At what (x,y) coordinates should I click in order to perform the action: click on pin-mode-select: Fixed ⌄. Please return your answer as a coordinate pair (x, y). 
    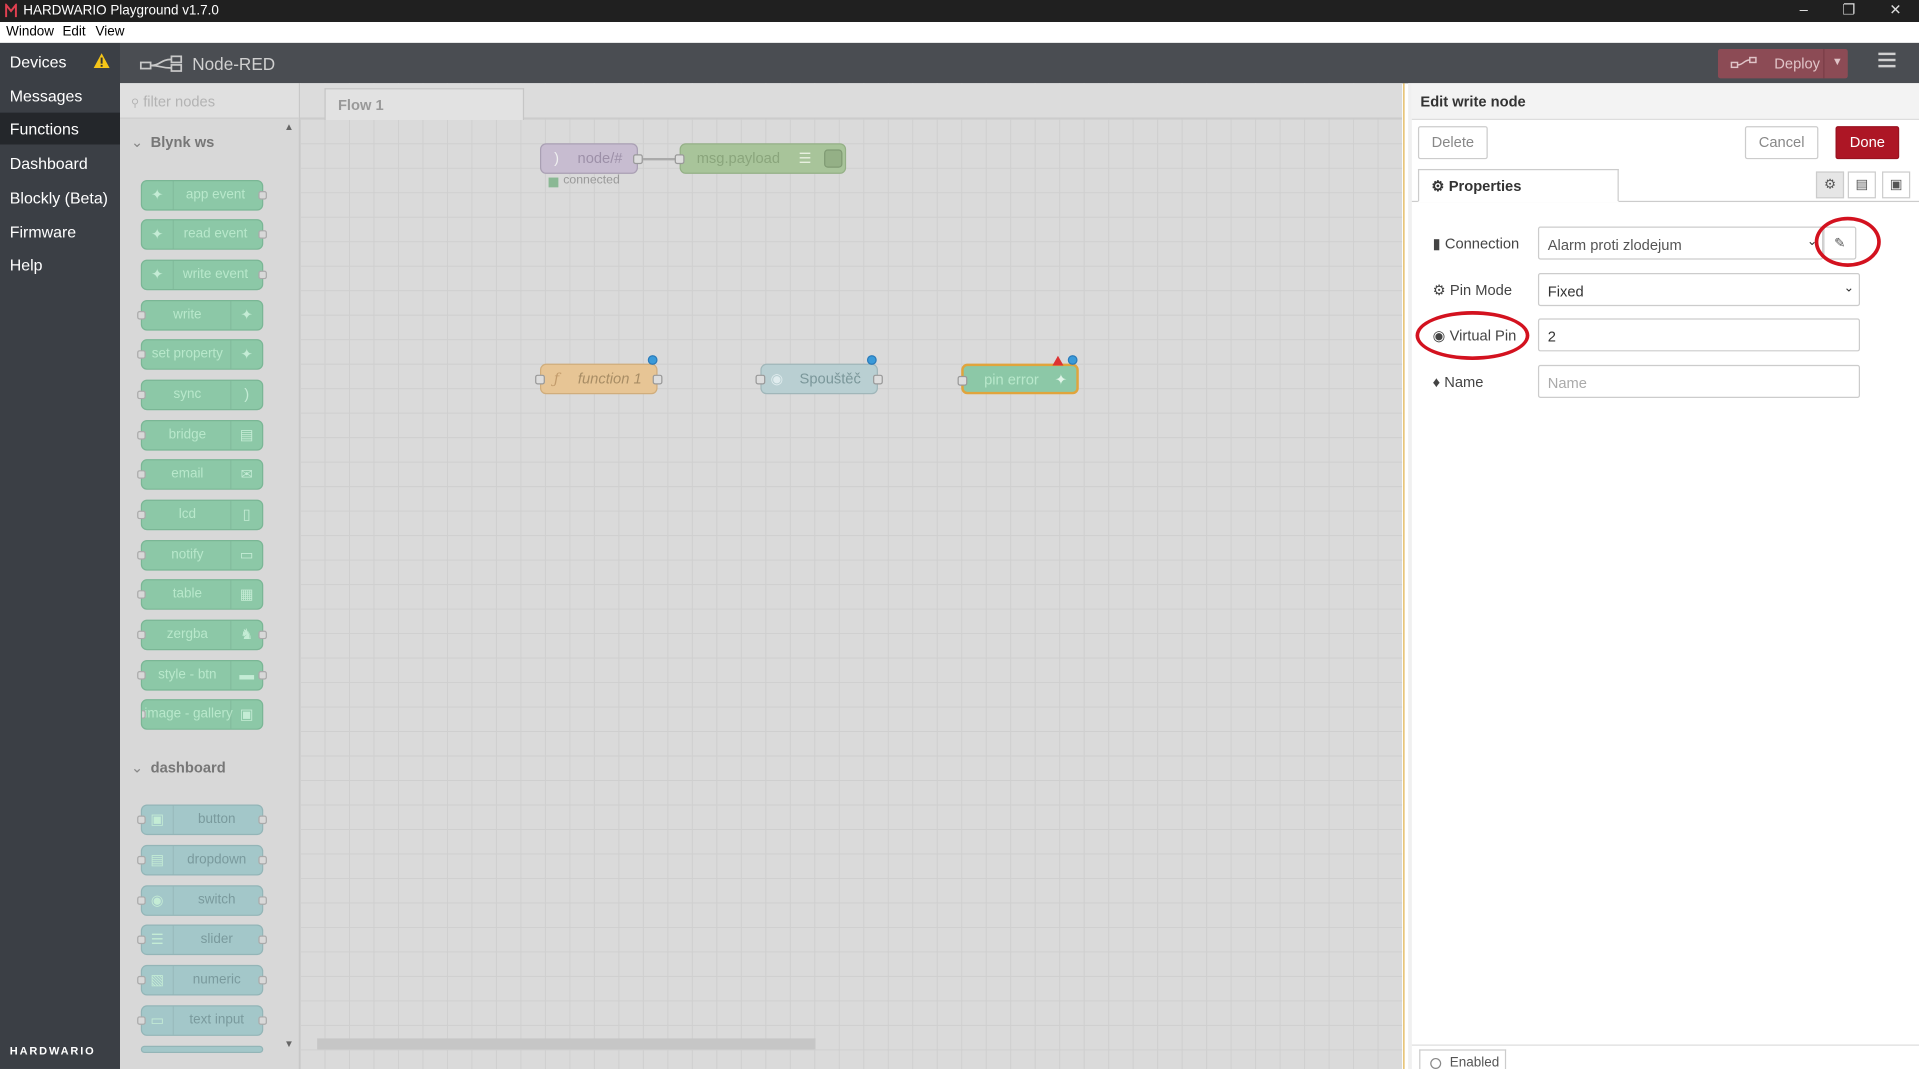
    Looking at the image, I should click on (1699, 290).